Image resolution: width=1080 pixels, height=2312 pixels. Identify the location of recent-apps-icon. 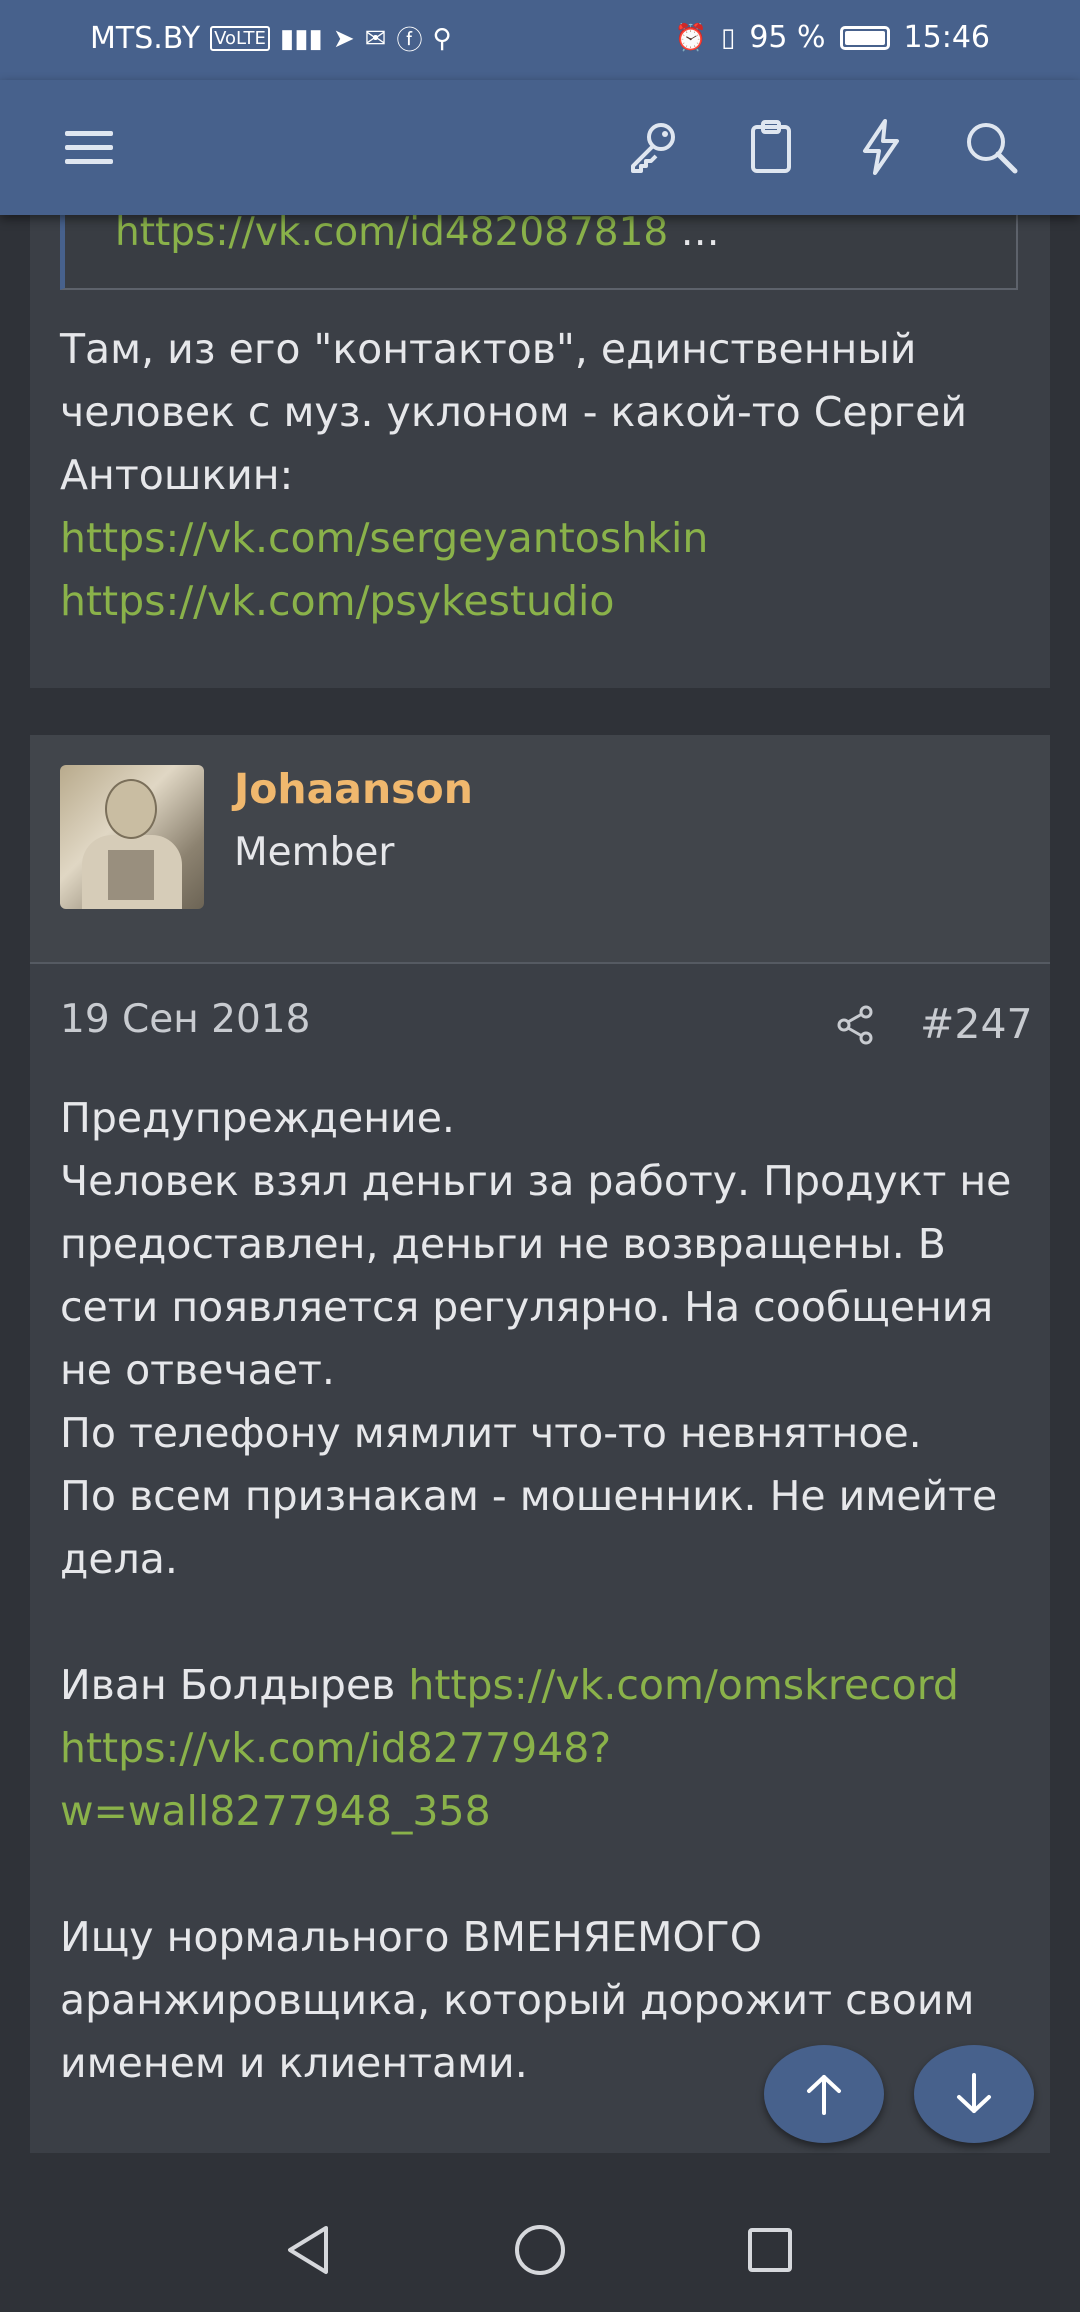
(770, 2250).